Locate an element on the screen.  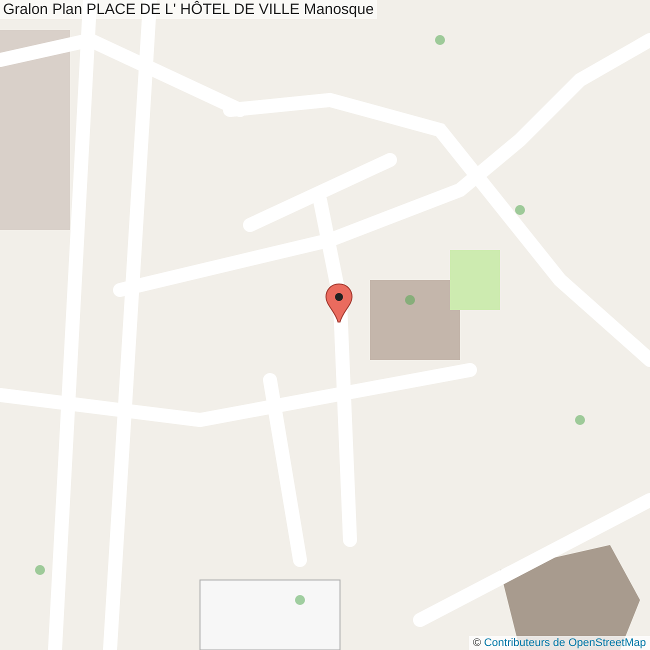
attribution-link: Contributeurs de OpenStreetMap is located at coordinates (565, 643).